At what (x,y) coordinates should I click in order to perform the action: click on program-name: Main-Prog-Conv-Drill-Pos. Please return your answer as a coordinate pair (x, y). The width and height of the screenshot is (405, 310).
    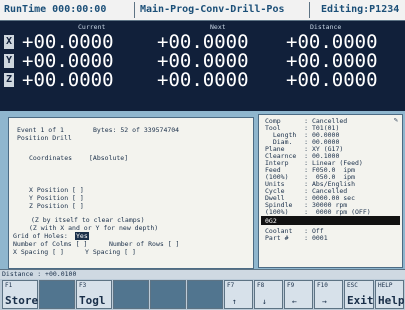
    Looking at the image, I should click on (212, 9).